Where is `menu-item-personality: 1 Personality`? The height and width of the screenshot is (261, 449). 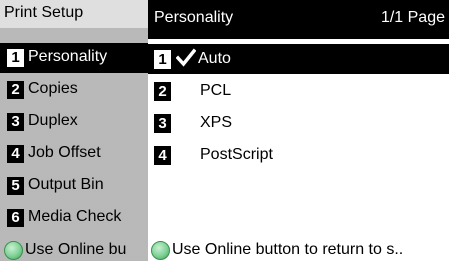 menu-item-personality: 1 Personality is located at coordinates (74, 58).